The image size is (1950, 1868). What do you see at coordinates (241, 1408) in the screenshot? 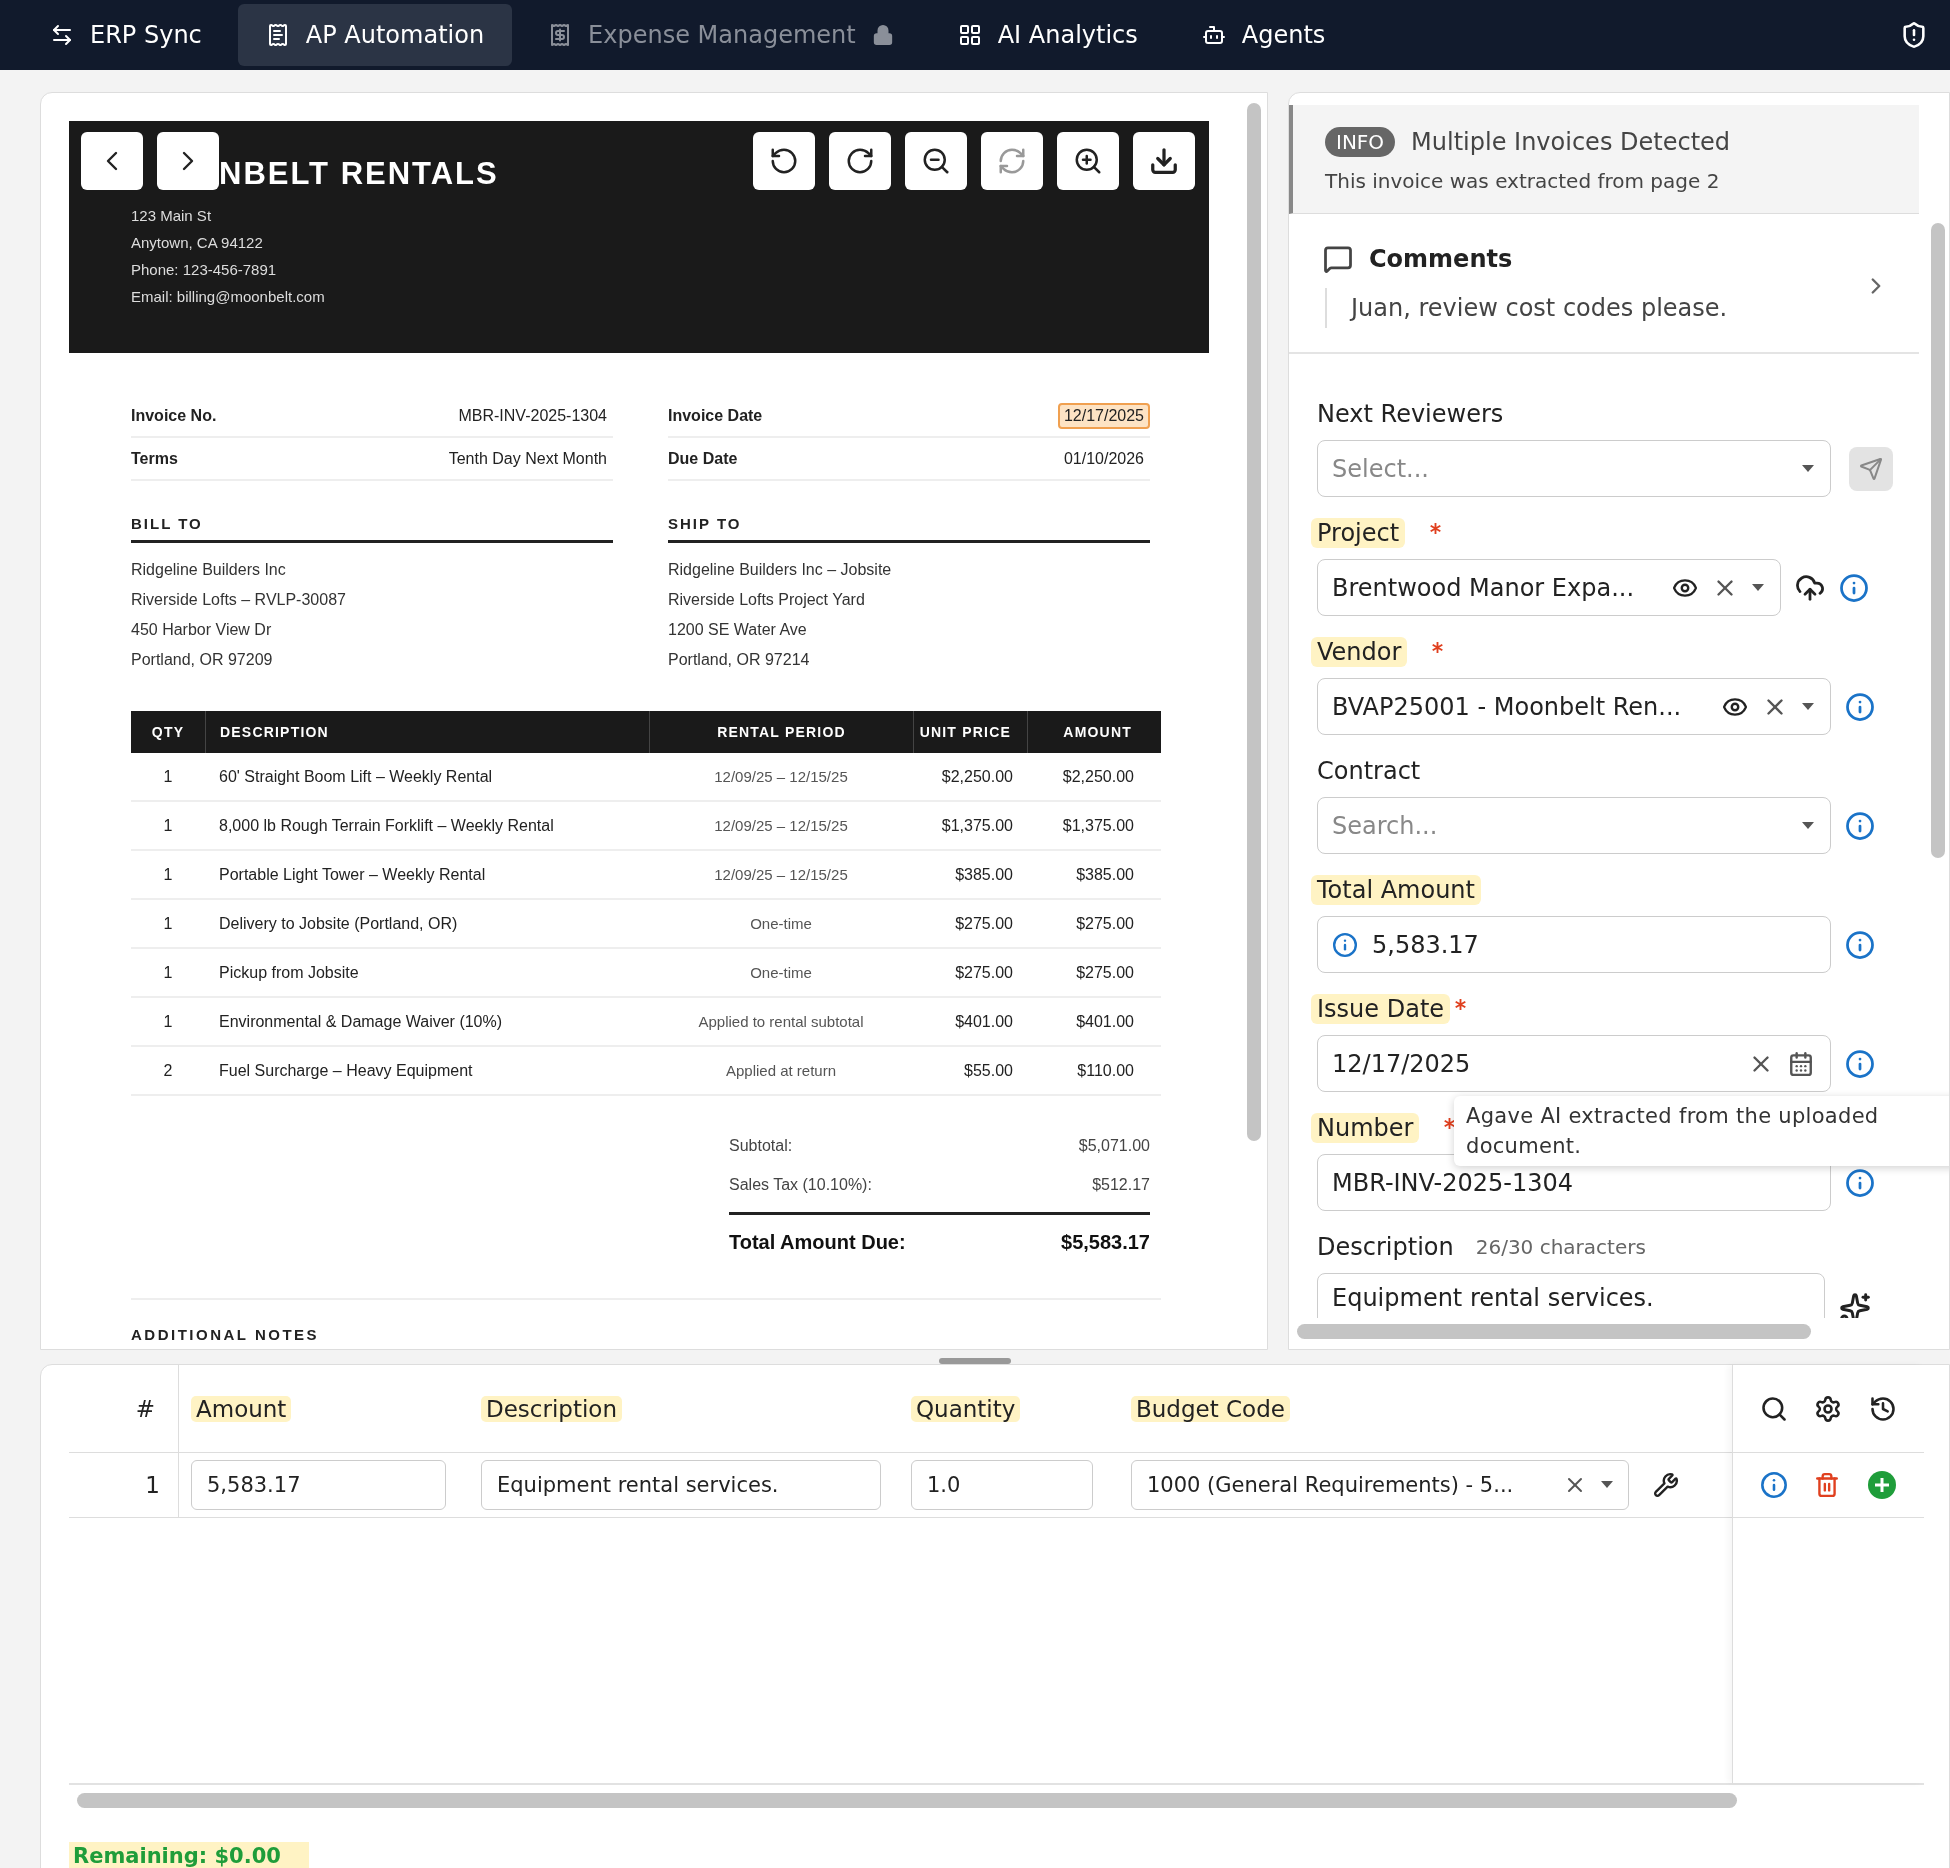
I see `column-header: Amount` at bounding box center [241, 1408].